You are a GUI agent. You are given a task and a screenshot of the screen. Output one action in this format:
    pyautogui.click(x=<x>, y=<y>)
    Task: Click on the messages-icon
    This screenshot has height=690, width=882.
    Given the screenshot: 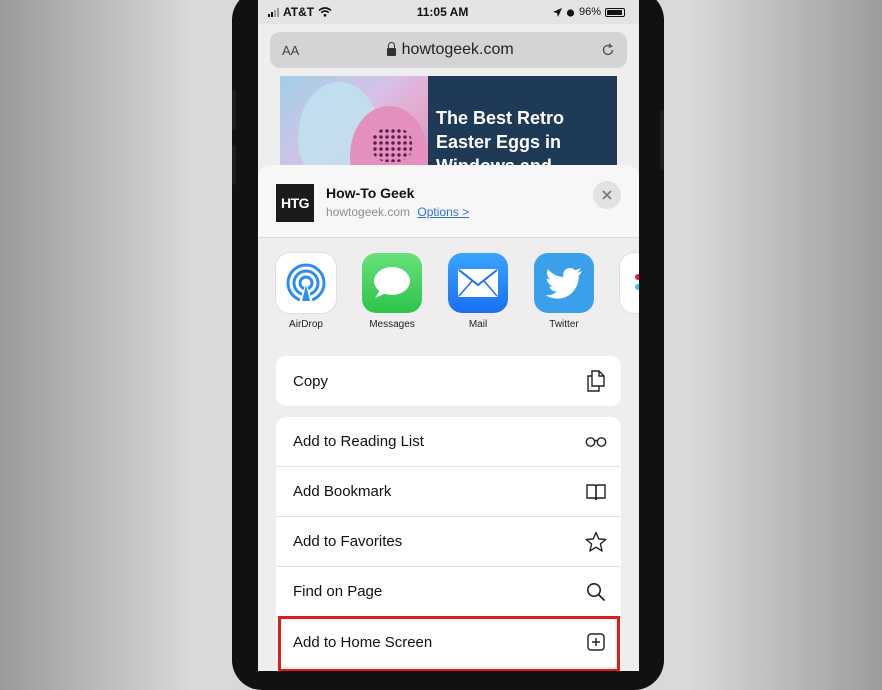 What is the action you would take?
    pyautogui.click(x=392, y=283)
    